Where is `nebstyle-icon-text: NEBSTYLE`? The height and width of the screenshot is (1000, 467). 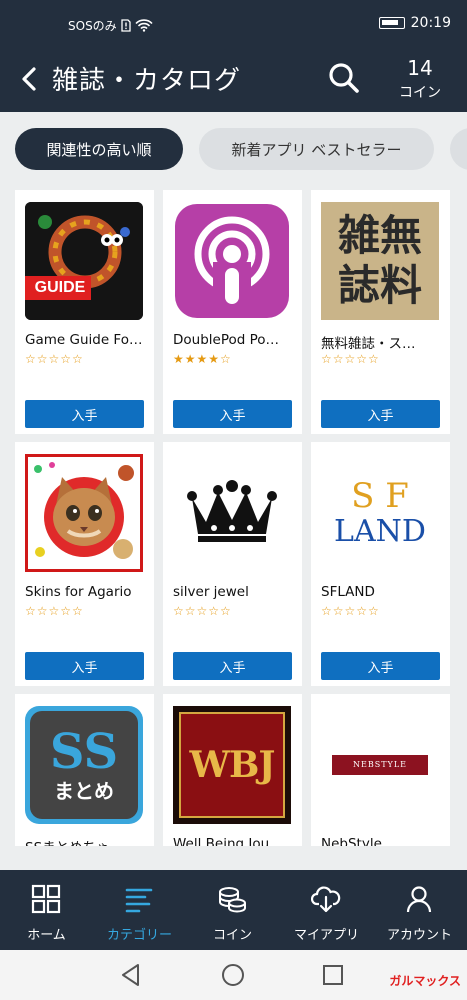 nebstyle-icon-text: NEBSTYLE is located at coordinates (380, 765).